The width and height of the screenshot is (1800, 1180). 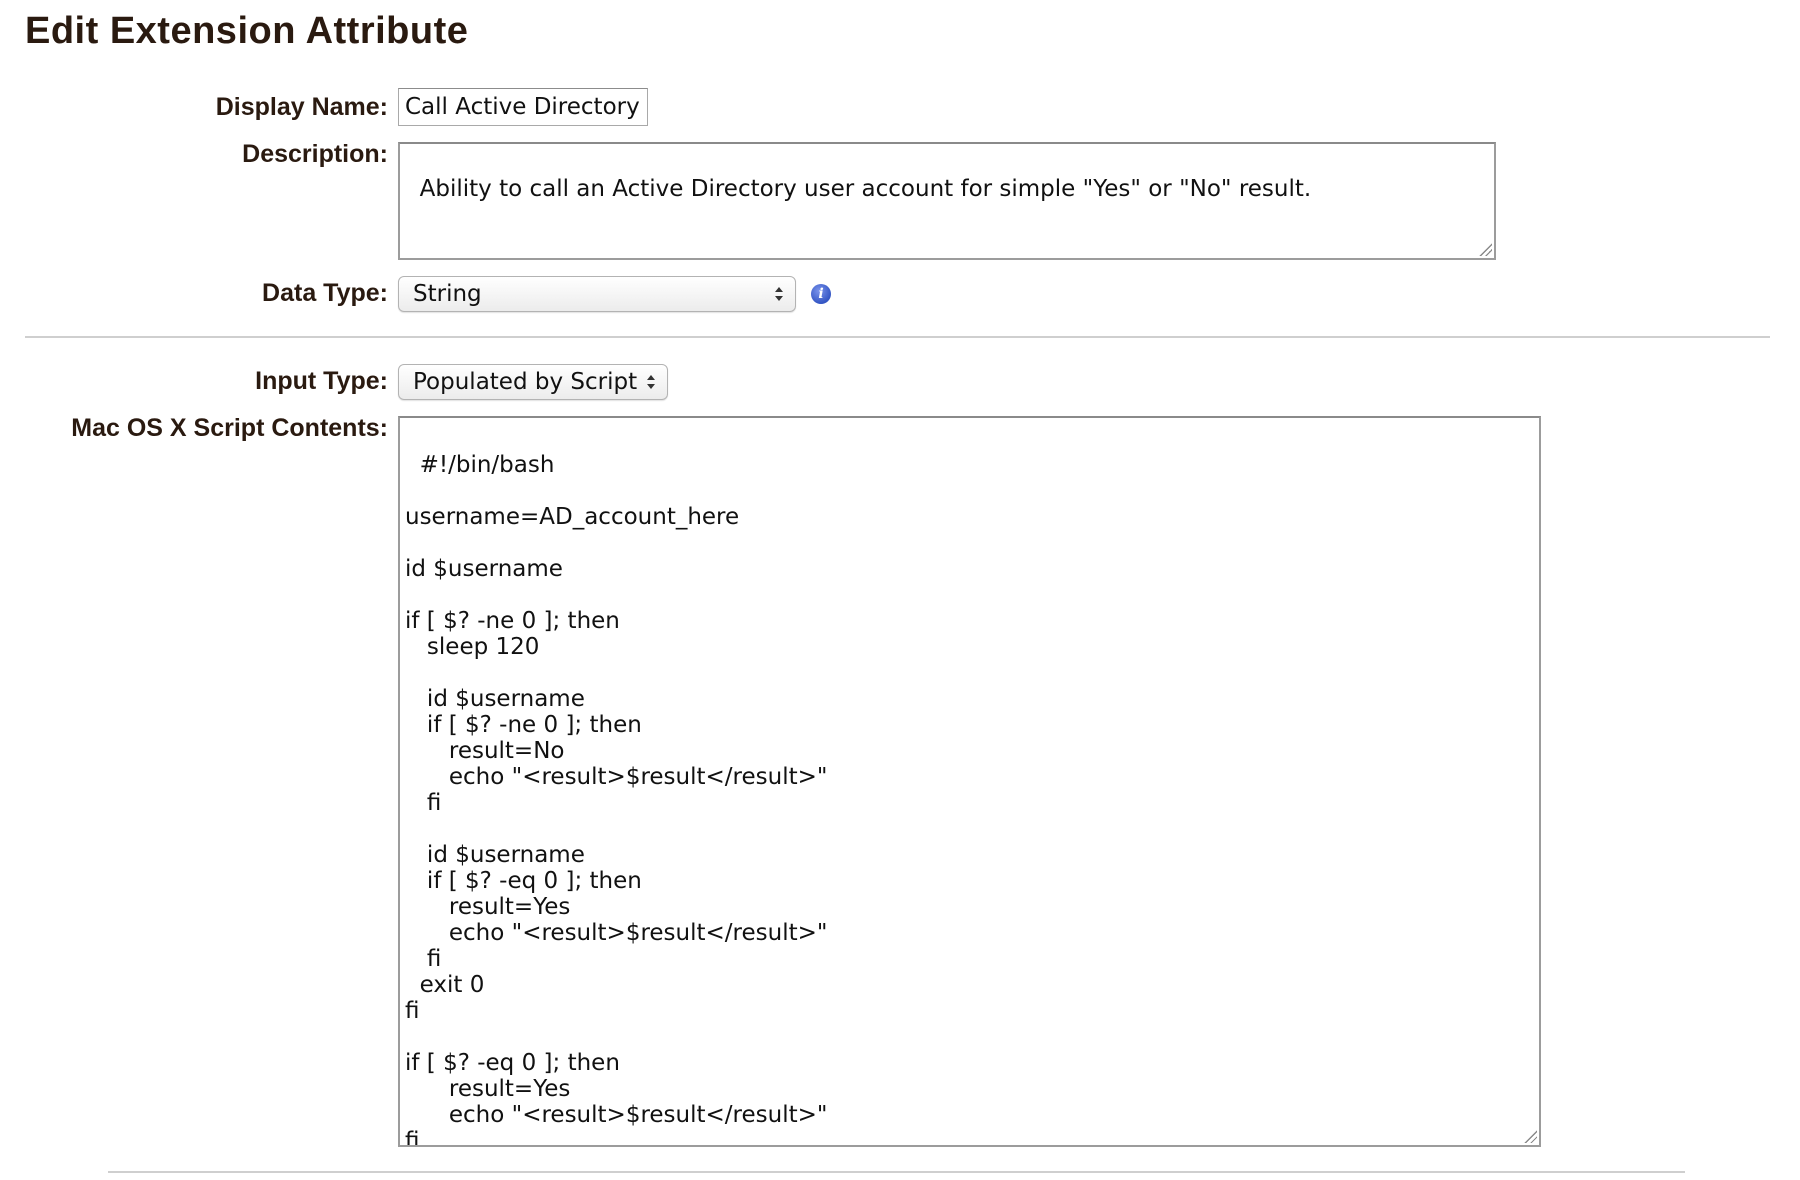 I want to click on page-title: Edit Extension Attribute, so click(x=247, y=31).